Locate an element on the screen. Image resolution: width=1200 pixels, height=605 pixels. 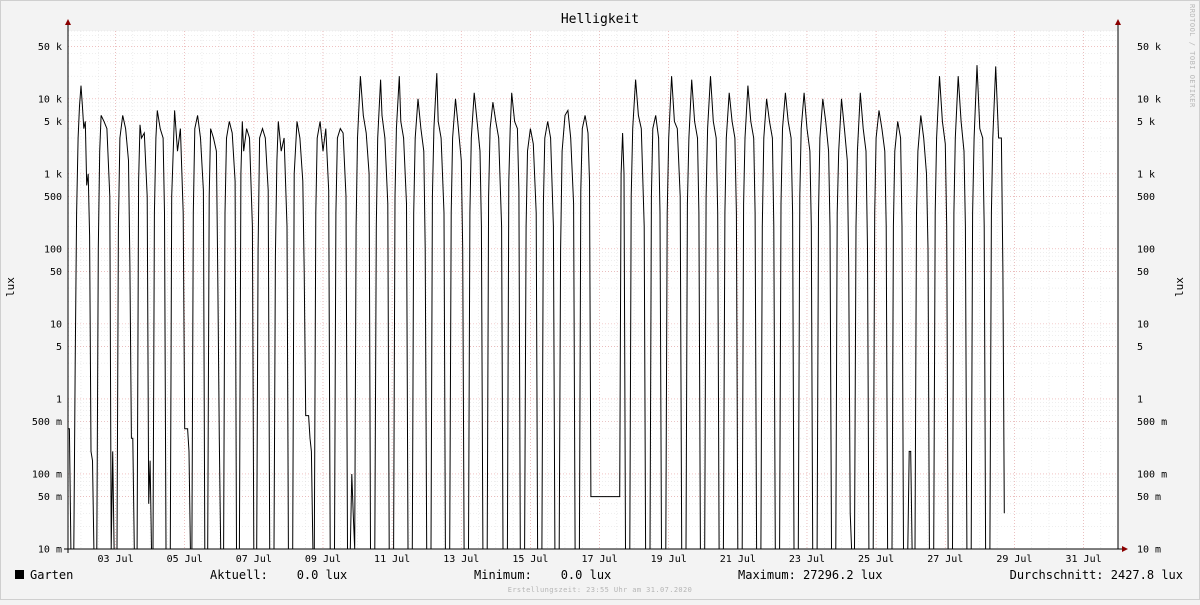
y-tick-label-left: 500 m is located at coordinates (47, 422).